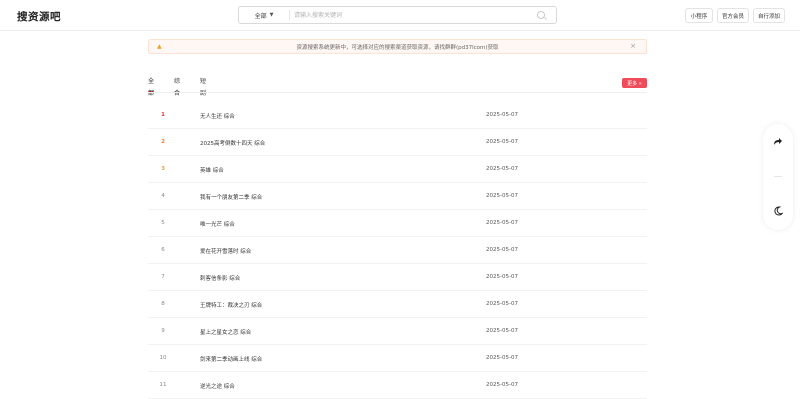 The height and width of the screenshot is (399, 800). Describe the element at coordinates (232, 143) in the screenshot. I see `item-title: 2025高考倒数十四天 综合` at that location.